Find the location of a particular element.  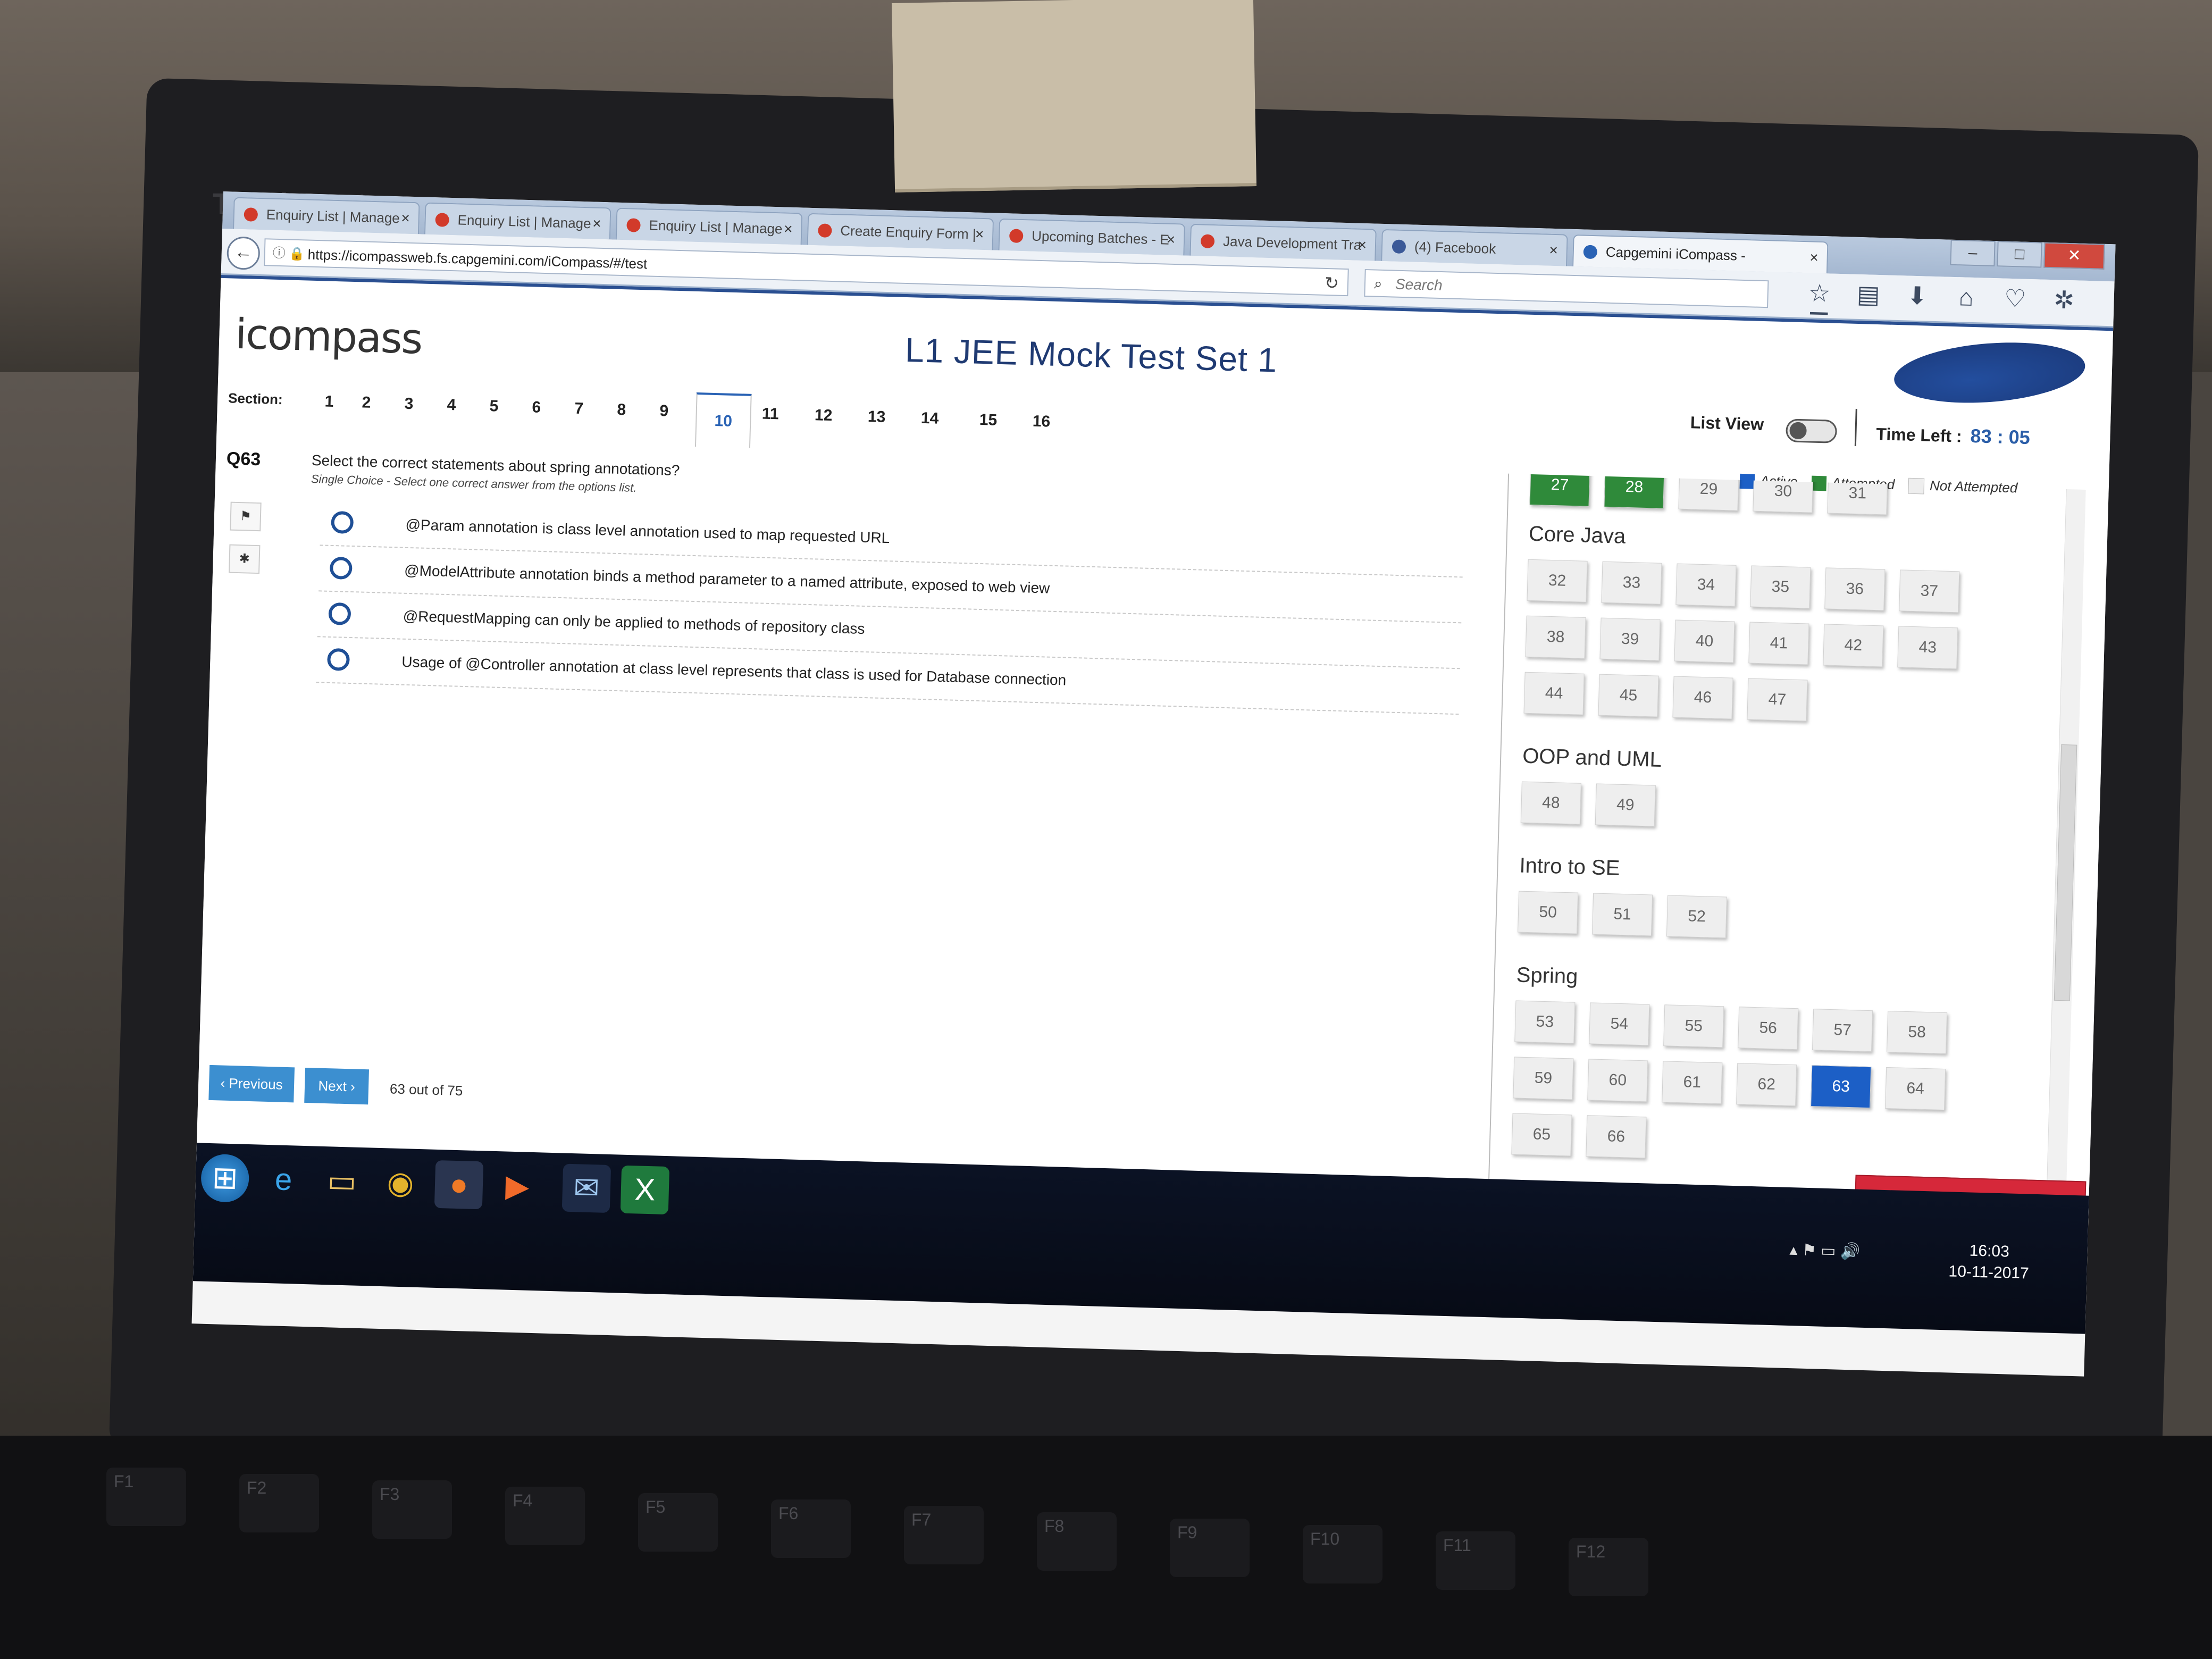

question-button: 47 is located at coordinates (1777, 700).